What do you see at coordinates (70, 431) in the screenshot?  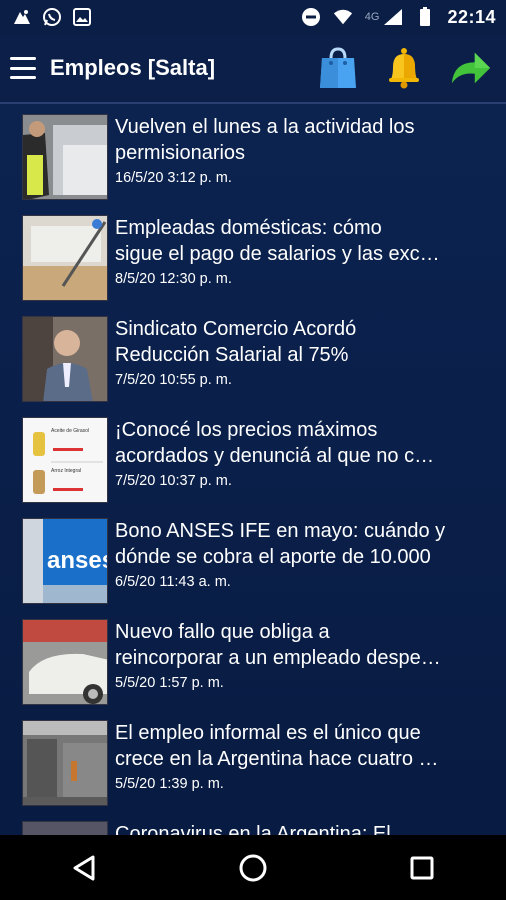 I see `thumbnail-caption: Aceite de Girasol` at bounding box center [70, 431].